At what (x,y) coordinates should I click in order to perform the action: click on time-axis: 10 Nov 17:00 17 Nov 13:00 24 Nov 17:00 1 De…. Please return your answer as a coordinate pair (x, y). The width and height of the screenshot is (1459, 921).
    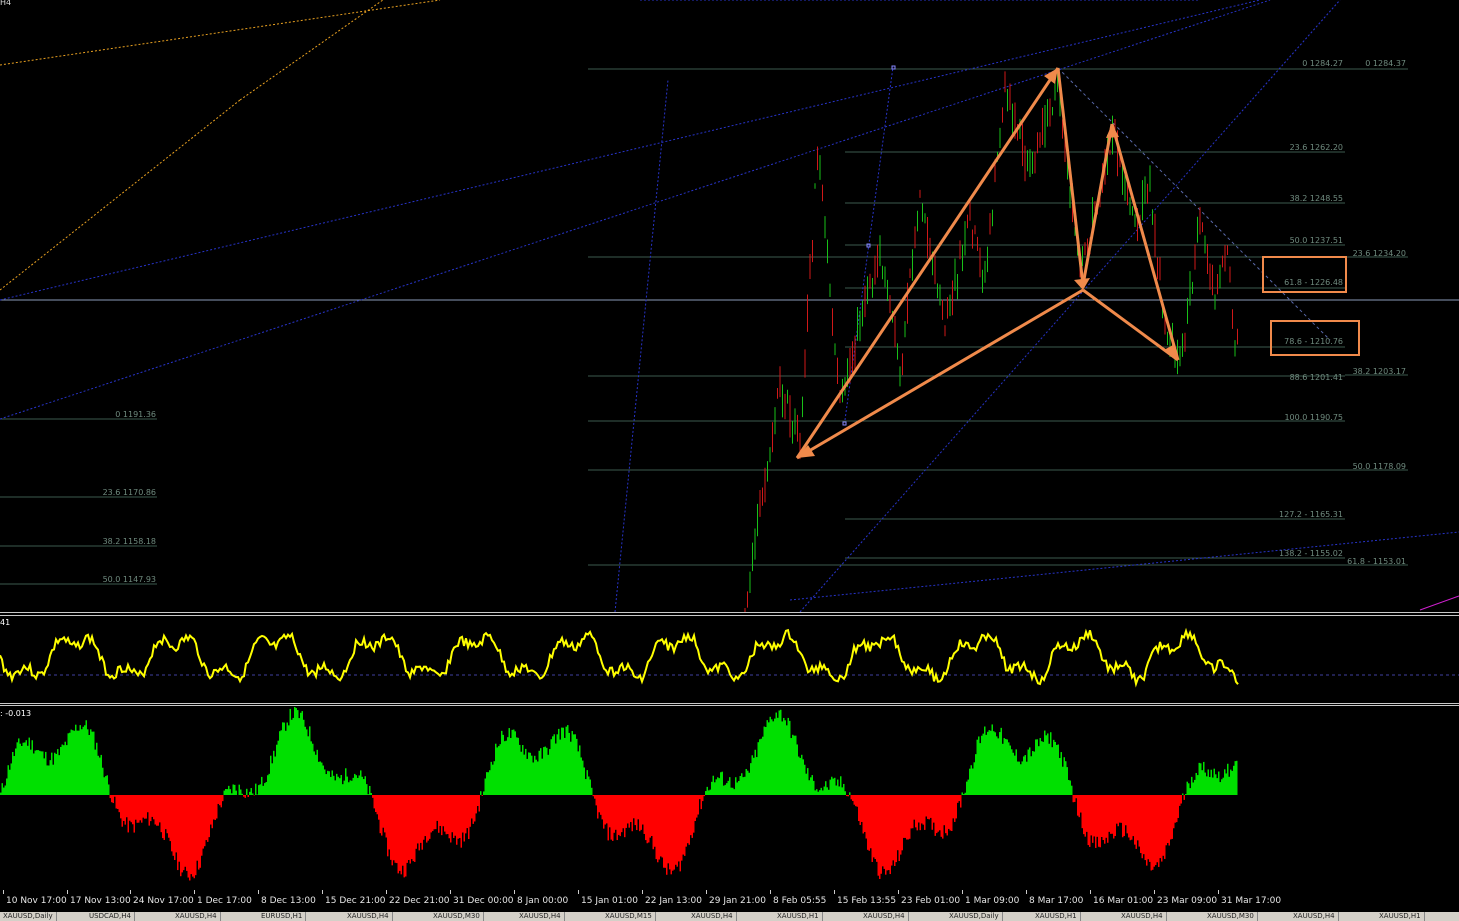
    Looking at the image, I should click on (729, 901).